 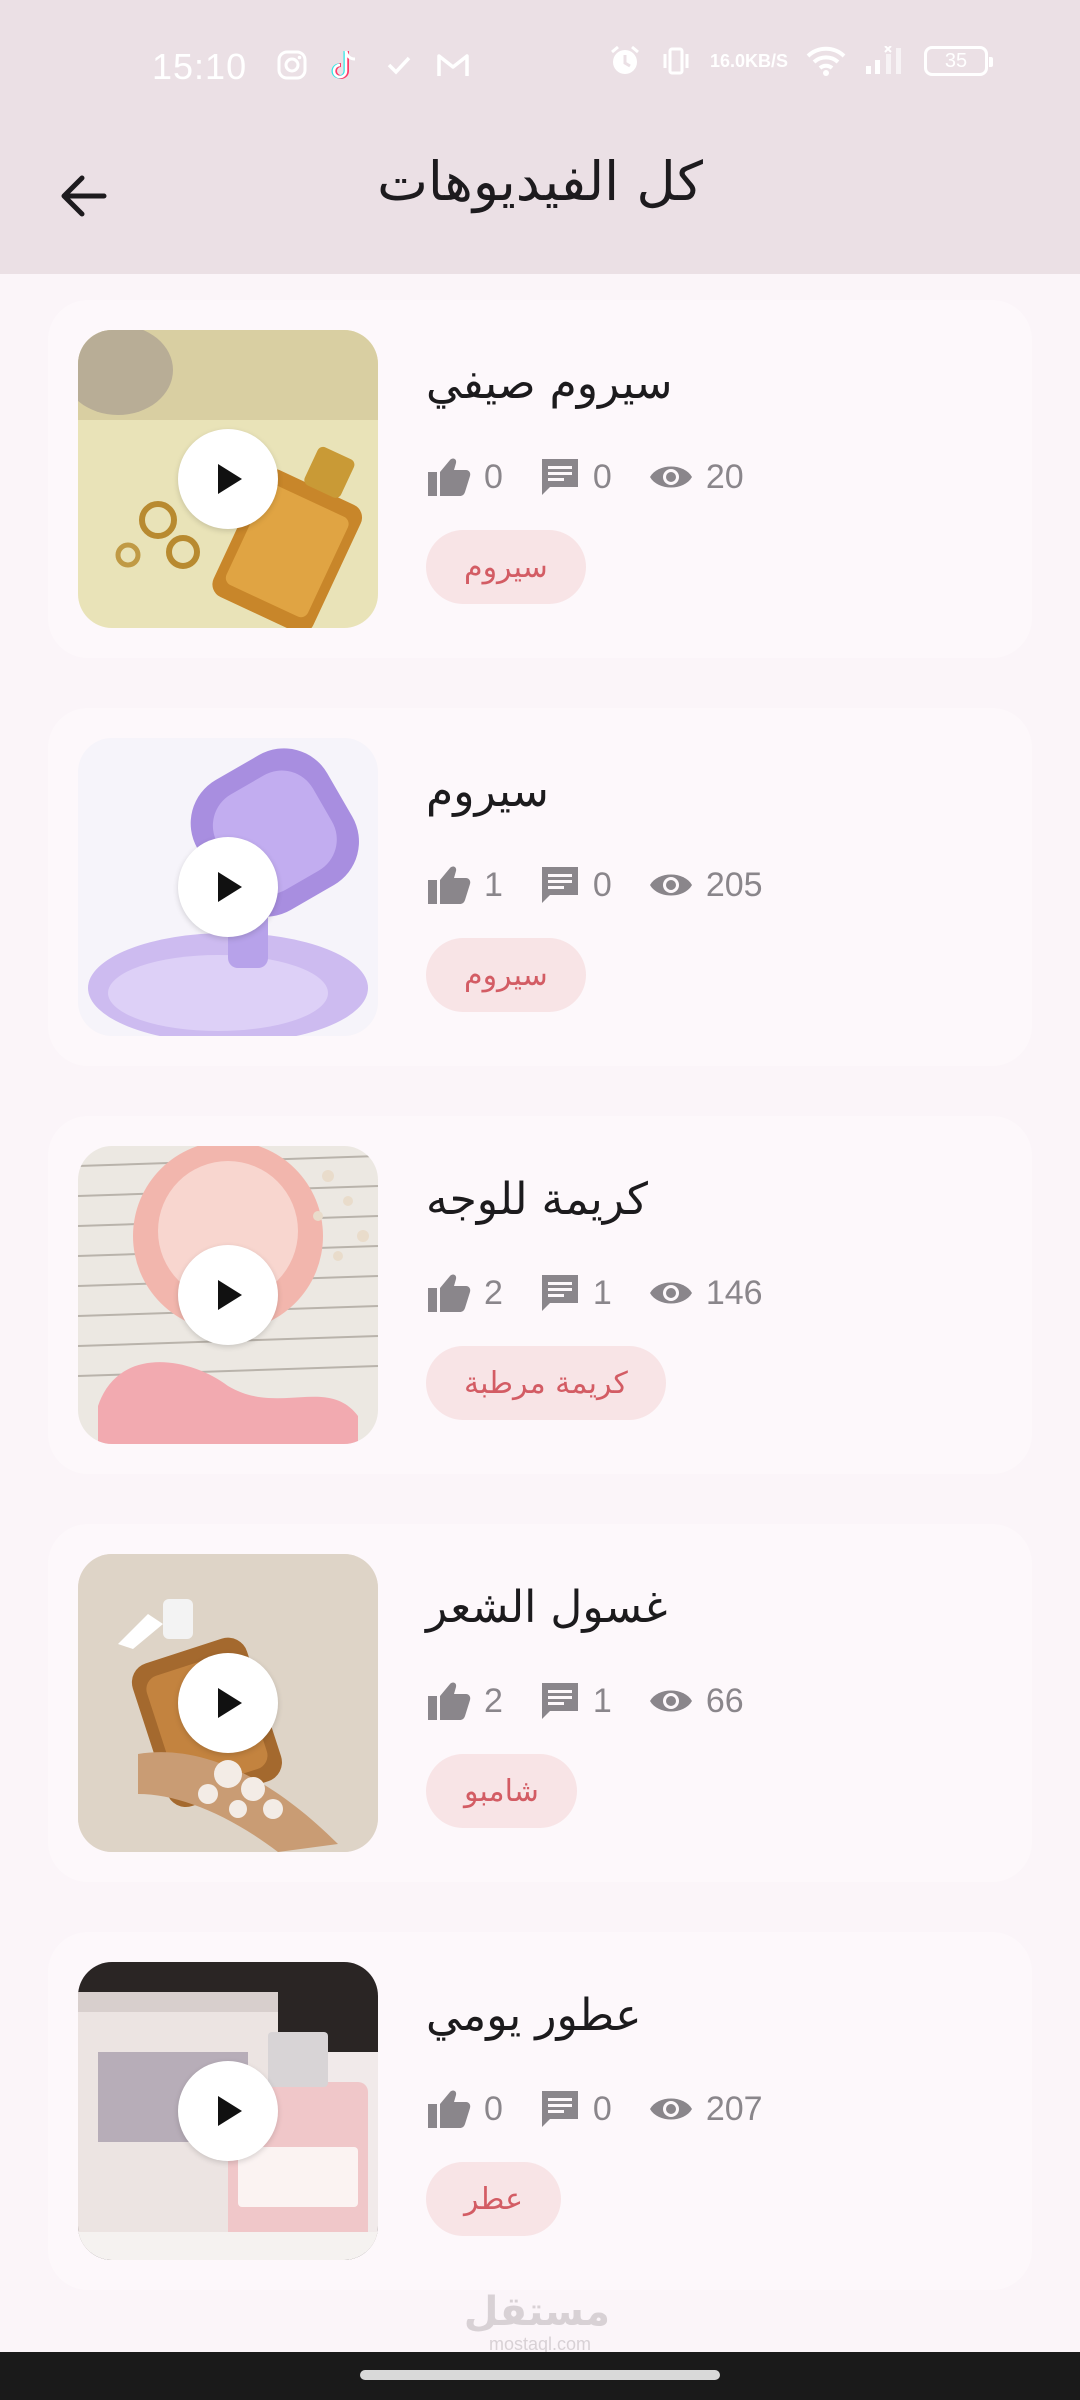 What do you see at coordinates (536, 2312) in the screenshot?
I see `watermark-arabic: مستقل` at bounding box center [536, 2312].